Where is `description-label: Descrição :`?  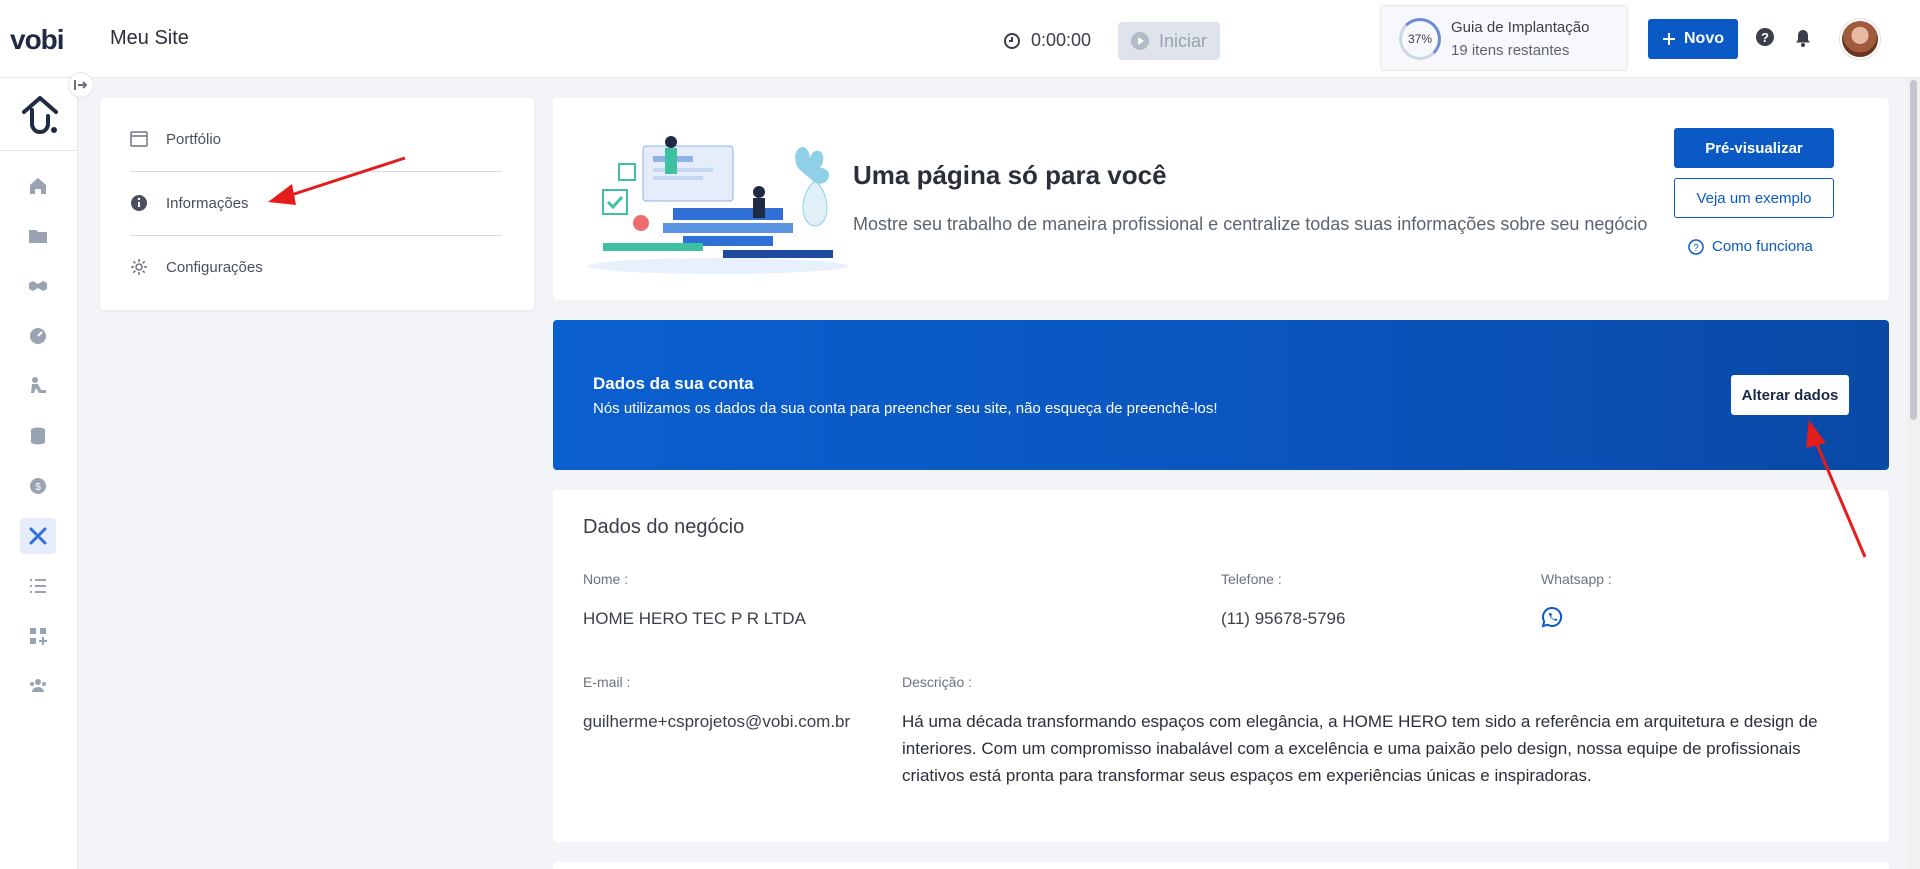
description-label: Descrição : is located at coordinates (937, 682).